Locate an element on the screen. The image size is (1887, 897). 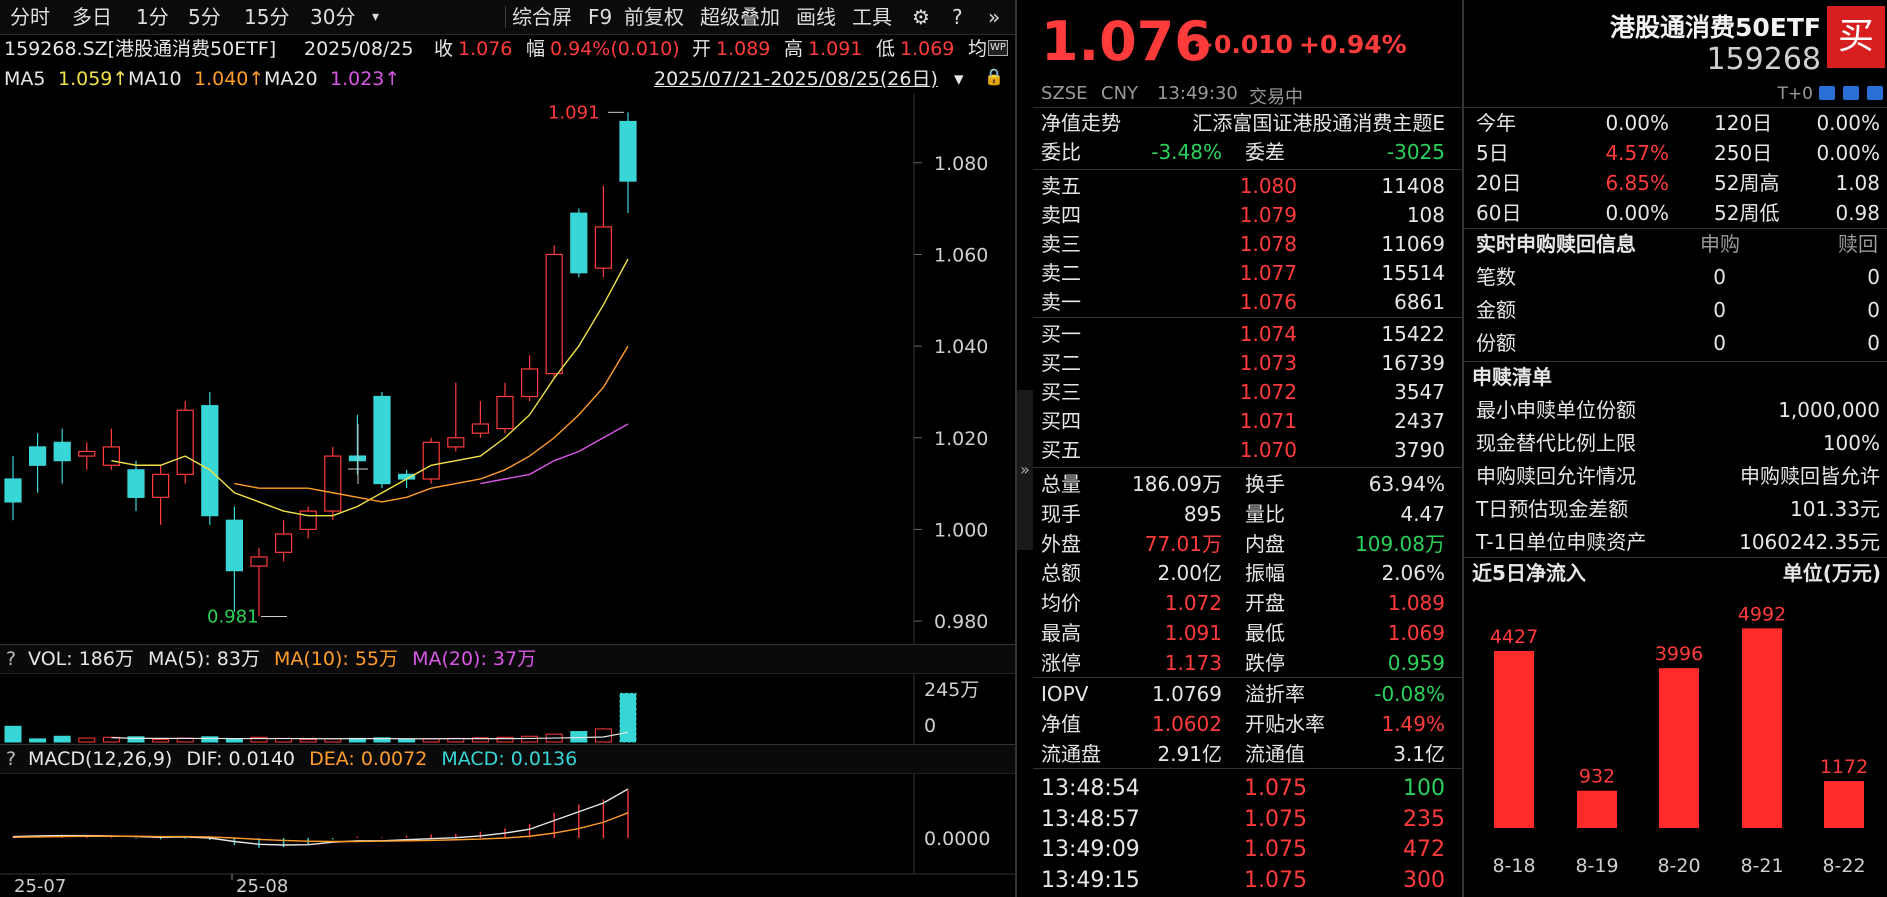
volume-bar is located at coordinates (579, 737).